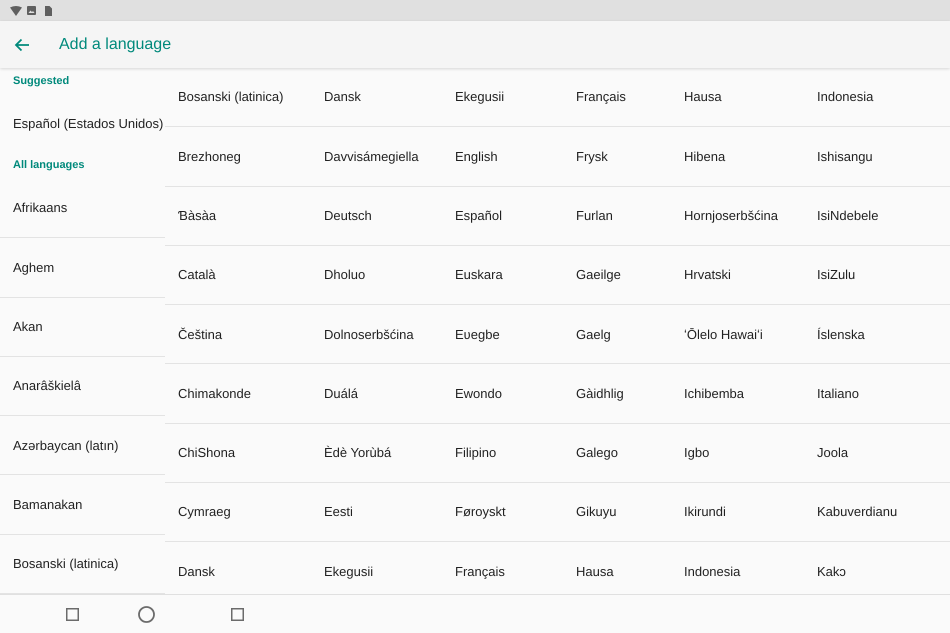 The width and height of the screenshot is (950, 633). Describe the element at coordinates (375, 334) in the screenshot. I see `language-item: Dolnoserbšćina` at that location.